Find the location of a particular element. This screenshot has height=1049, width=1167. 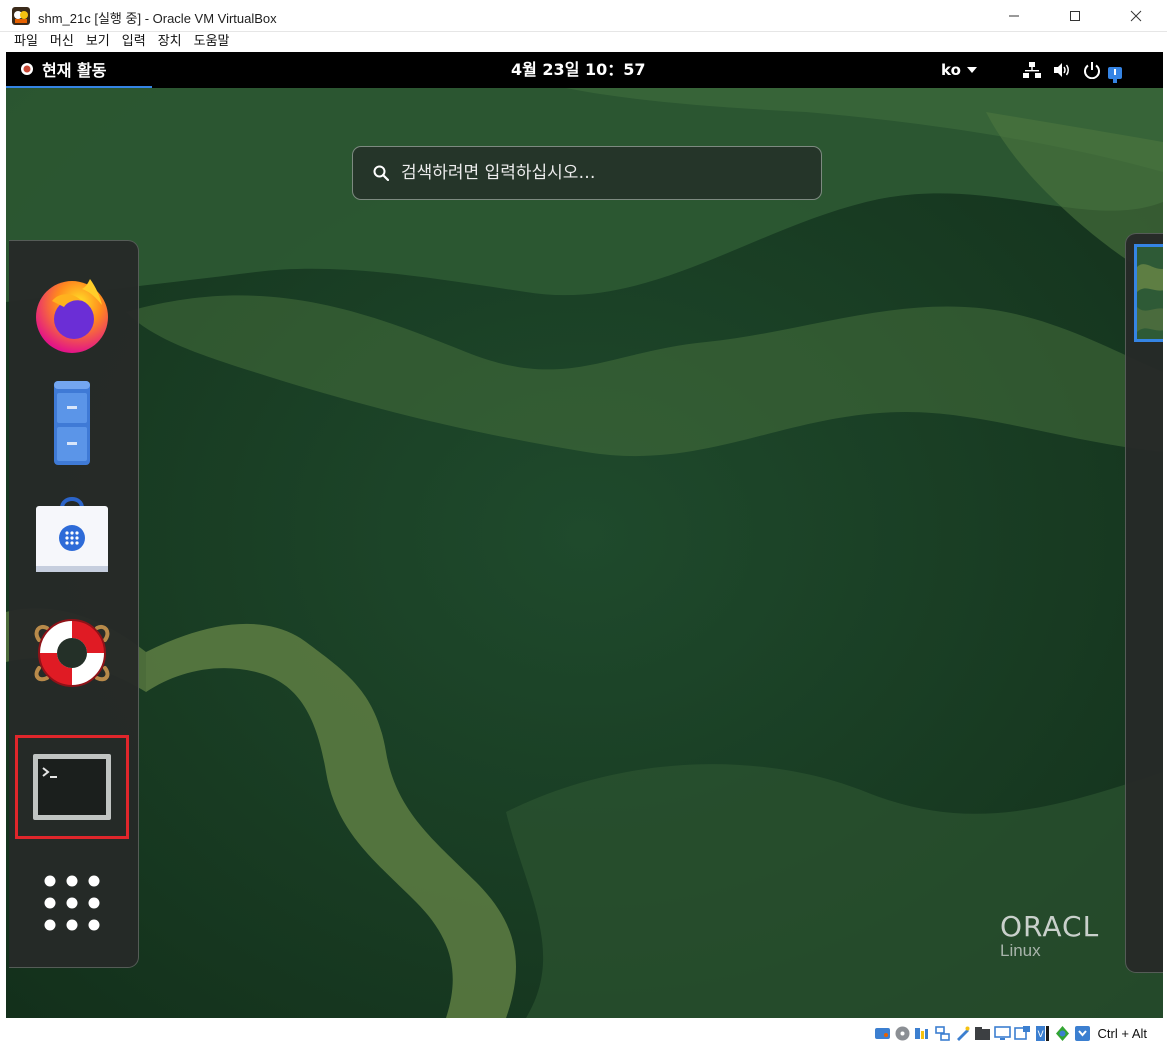

gnome-topbar: 현재 활동 4월 23일 10：57 ko is located at coordinates (584, 70).